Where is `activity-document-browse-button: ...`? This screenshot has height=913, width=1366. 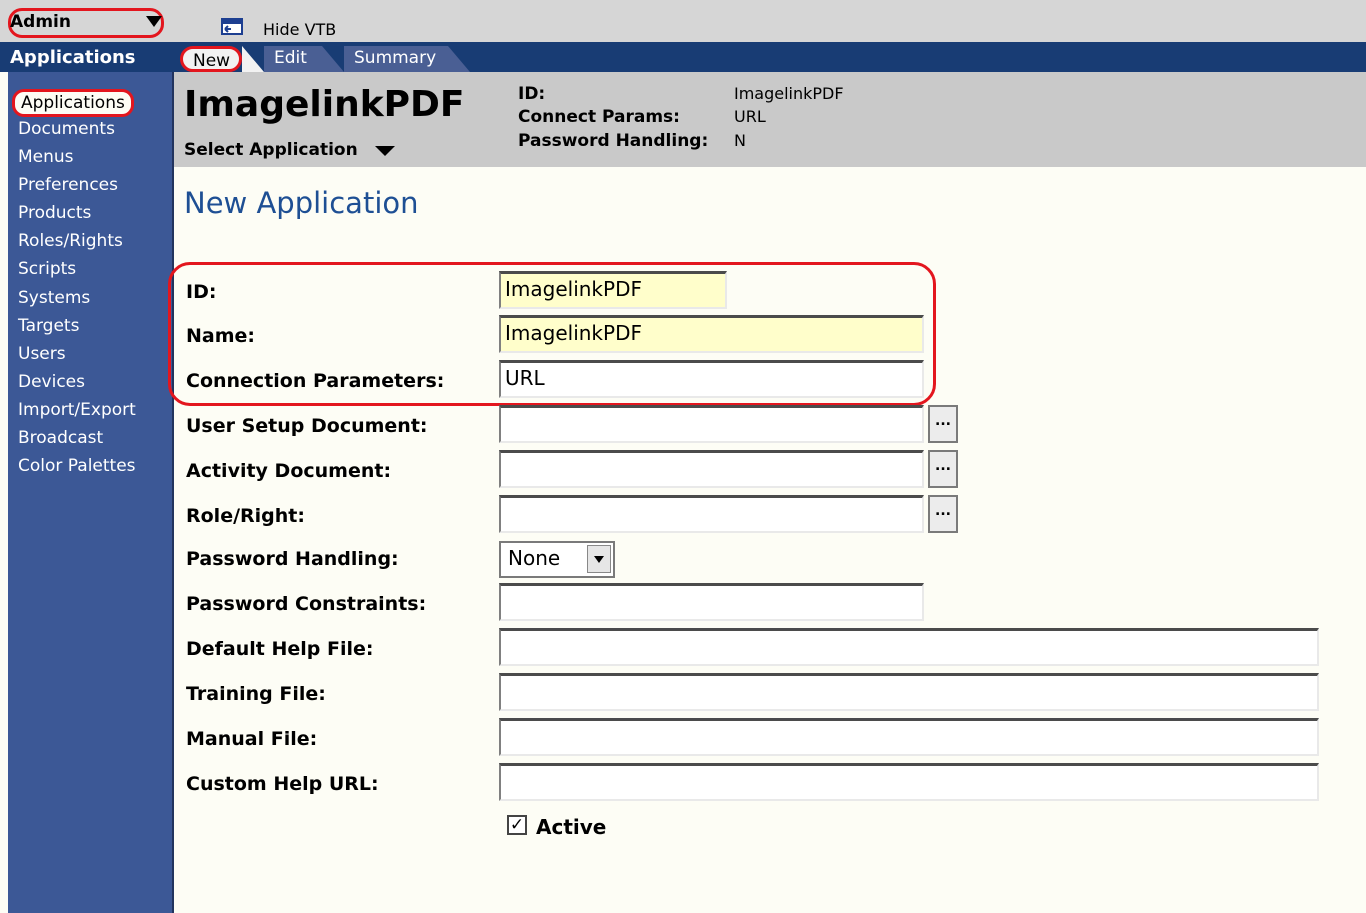 activity-document-browse-button: ... is located at coordinates (943, 469).